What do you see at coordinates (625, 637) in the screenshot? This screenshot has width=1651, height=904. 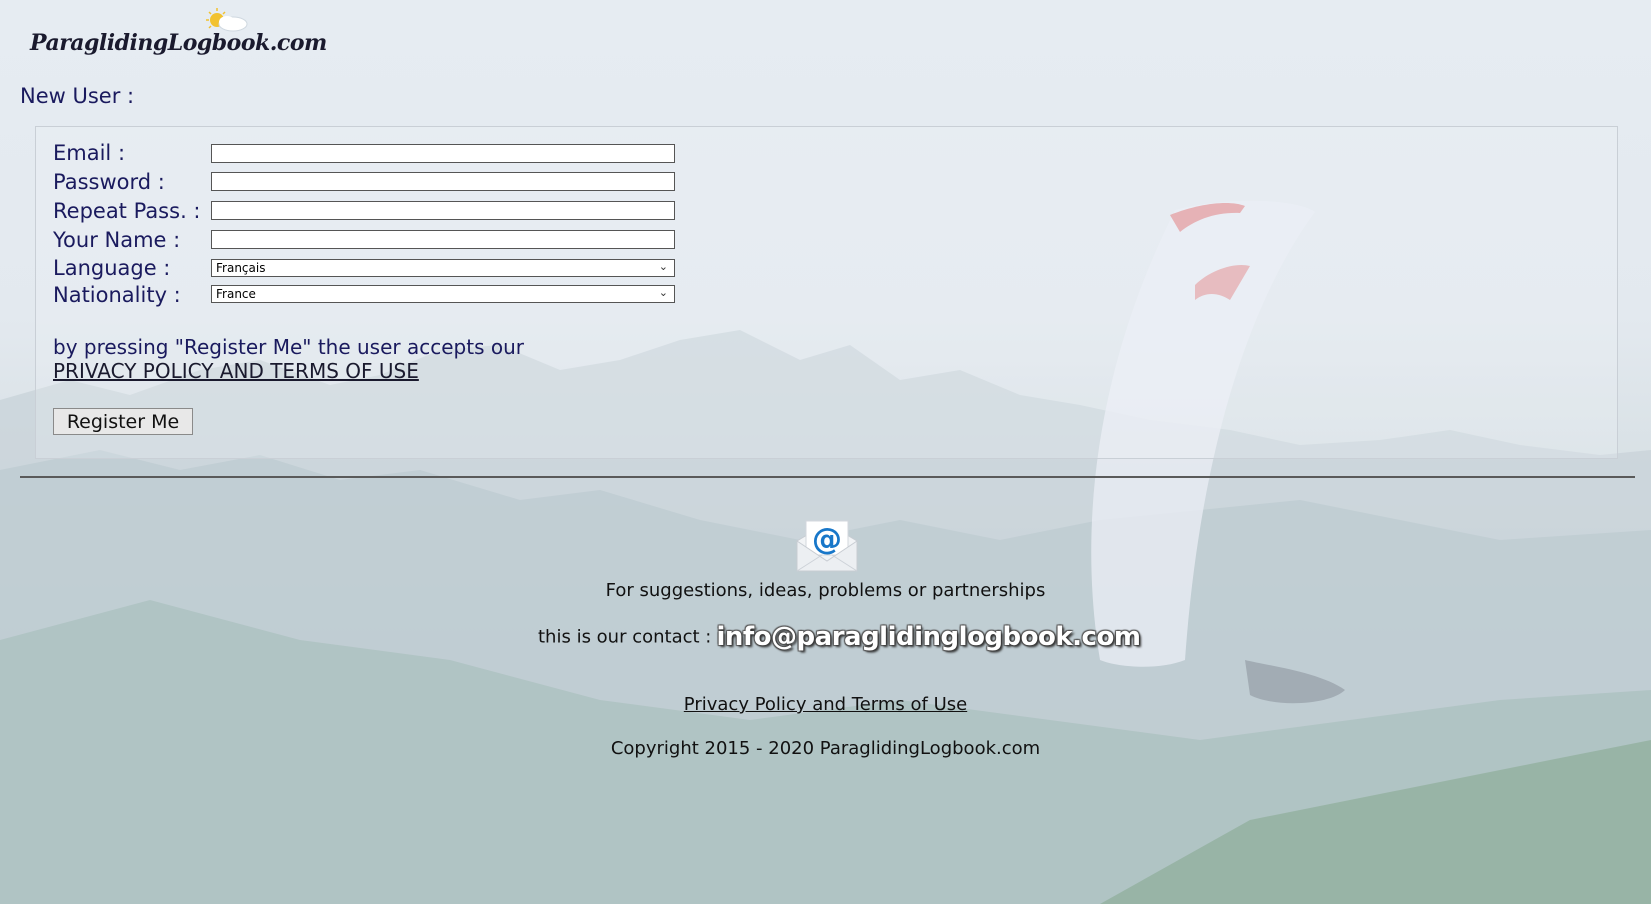 I see `contact-label: this is our contact :` at bounding box center [625, 637].